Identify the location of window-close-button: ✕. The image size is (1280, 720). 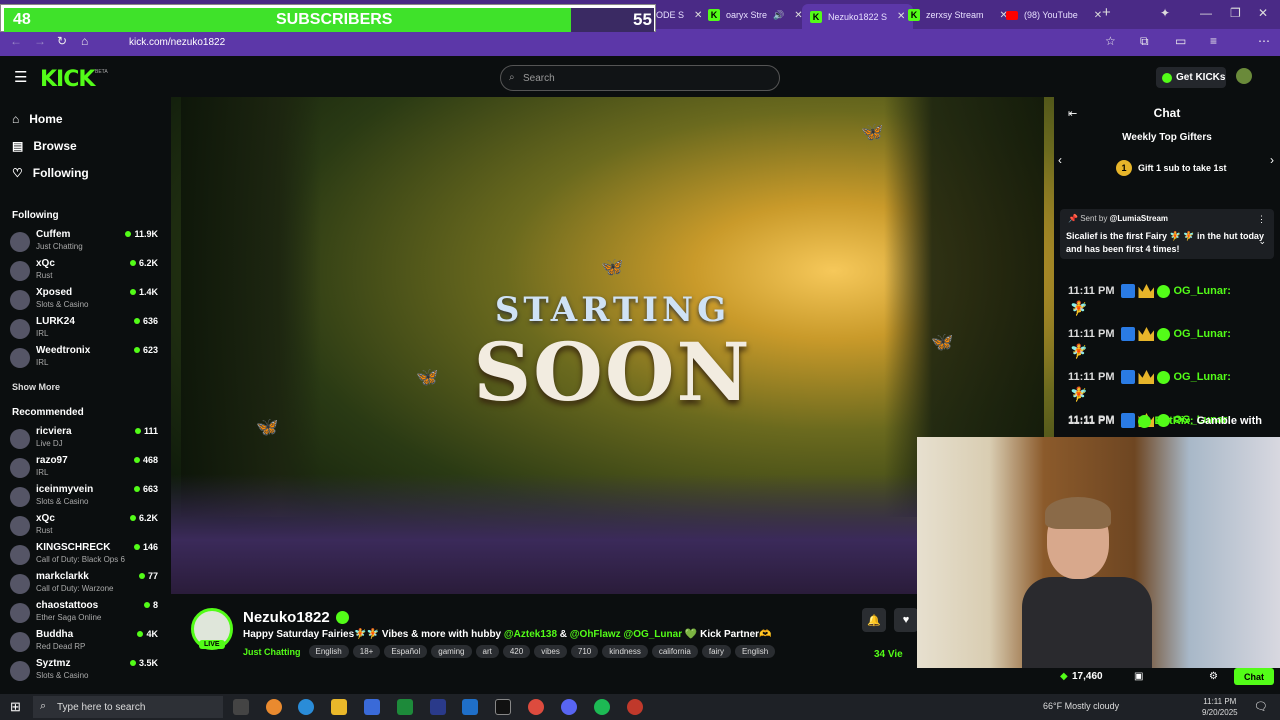
(1263, 13).